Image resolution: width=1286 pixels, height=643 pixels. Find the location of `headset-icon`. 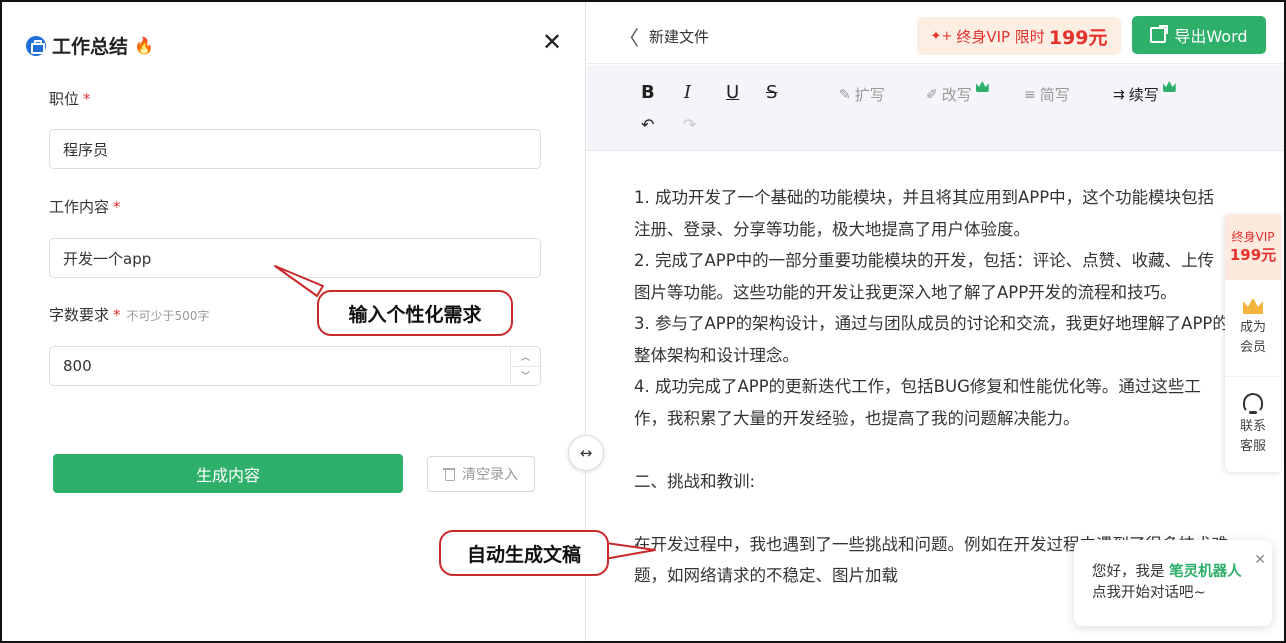

headset-icon is located at coordinates (1253, 403).